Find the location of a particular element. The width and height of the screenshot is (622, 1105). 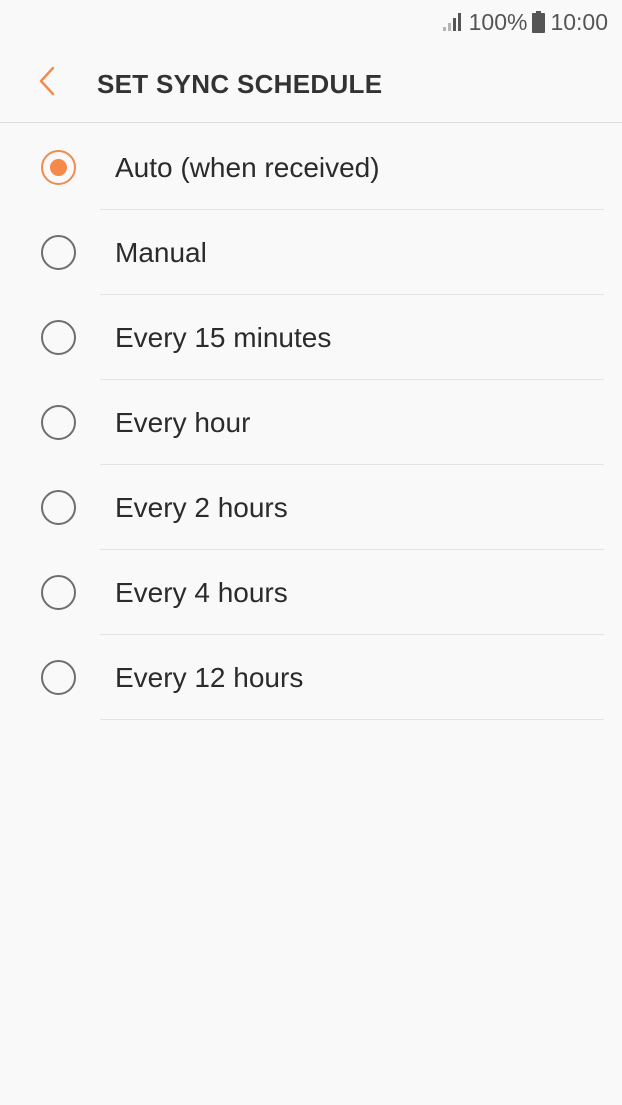

page-title: SET SYNC SCHEDULE is located at coordinates (240, 84).